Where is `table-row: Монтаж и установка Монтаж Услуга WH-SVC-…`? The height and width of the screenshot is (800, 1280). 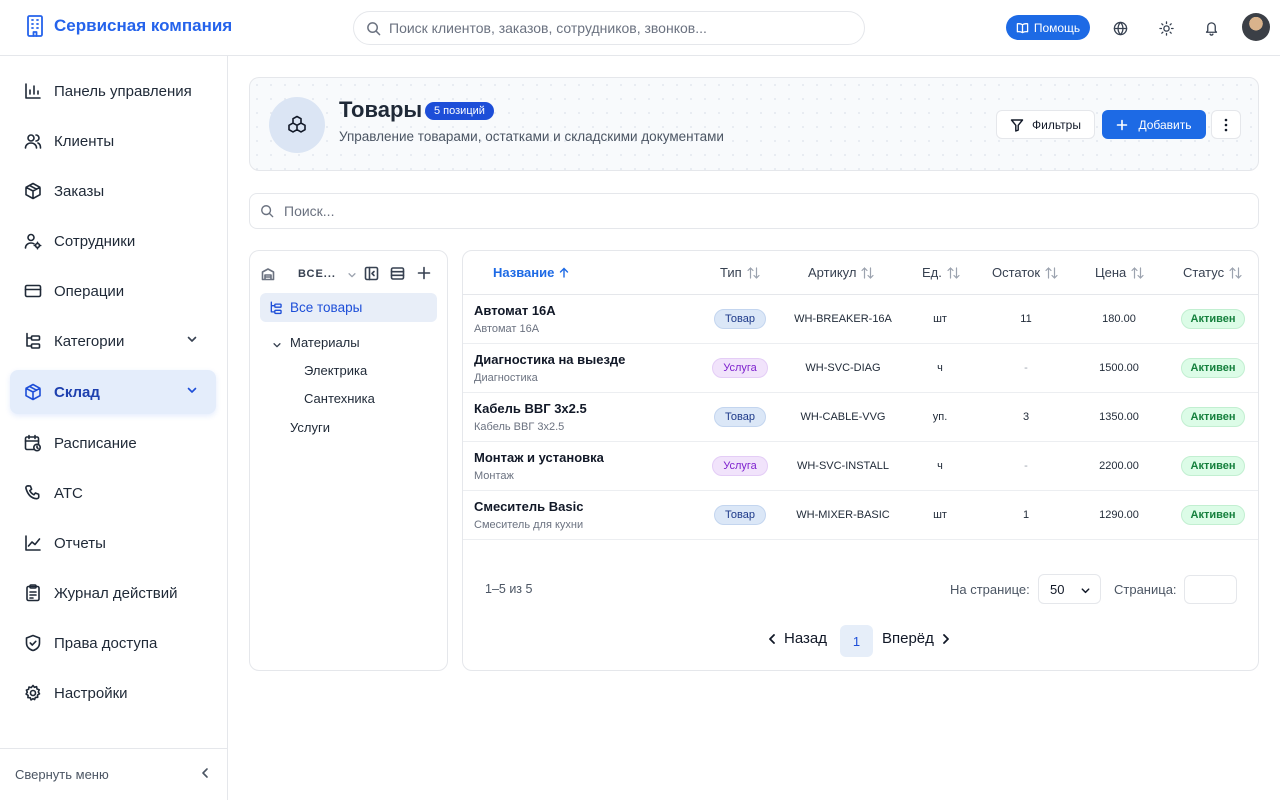 table-row: Монтаж и установка Монтаж Услуга WH-SVC-… is located at coordinates (860, 466).